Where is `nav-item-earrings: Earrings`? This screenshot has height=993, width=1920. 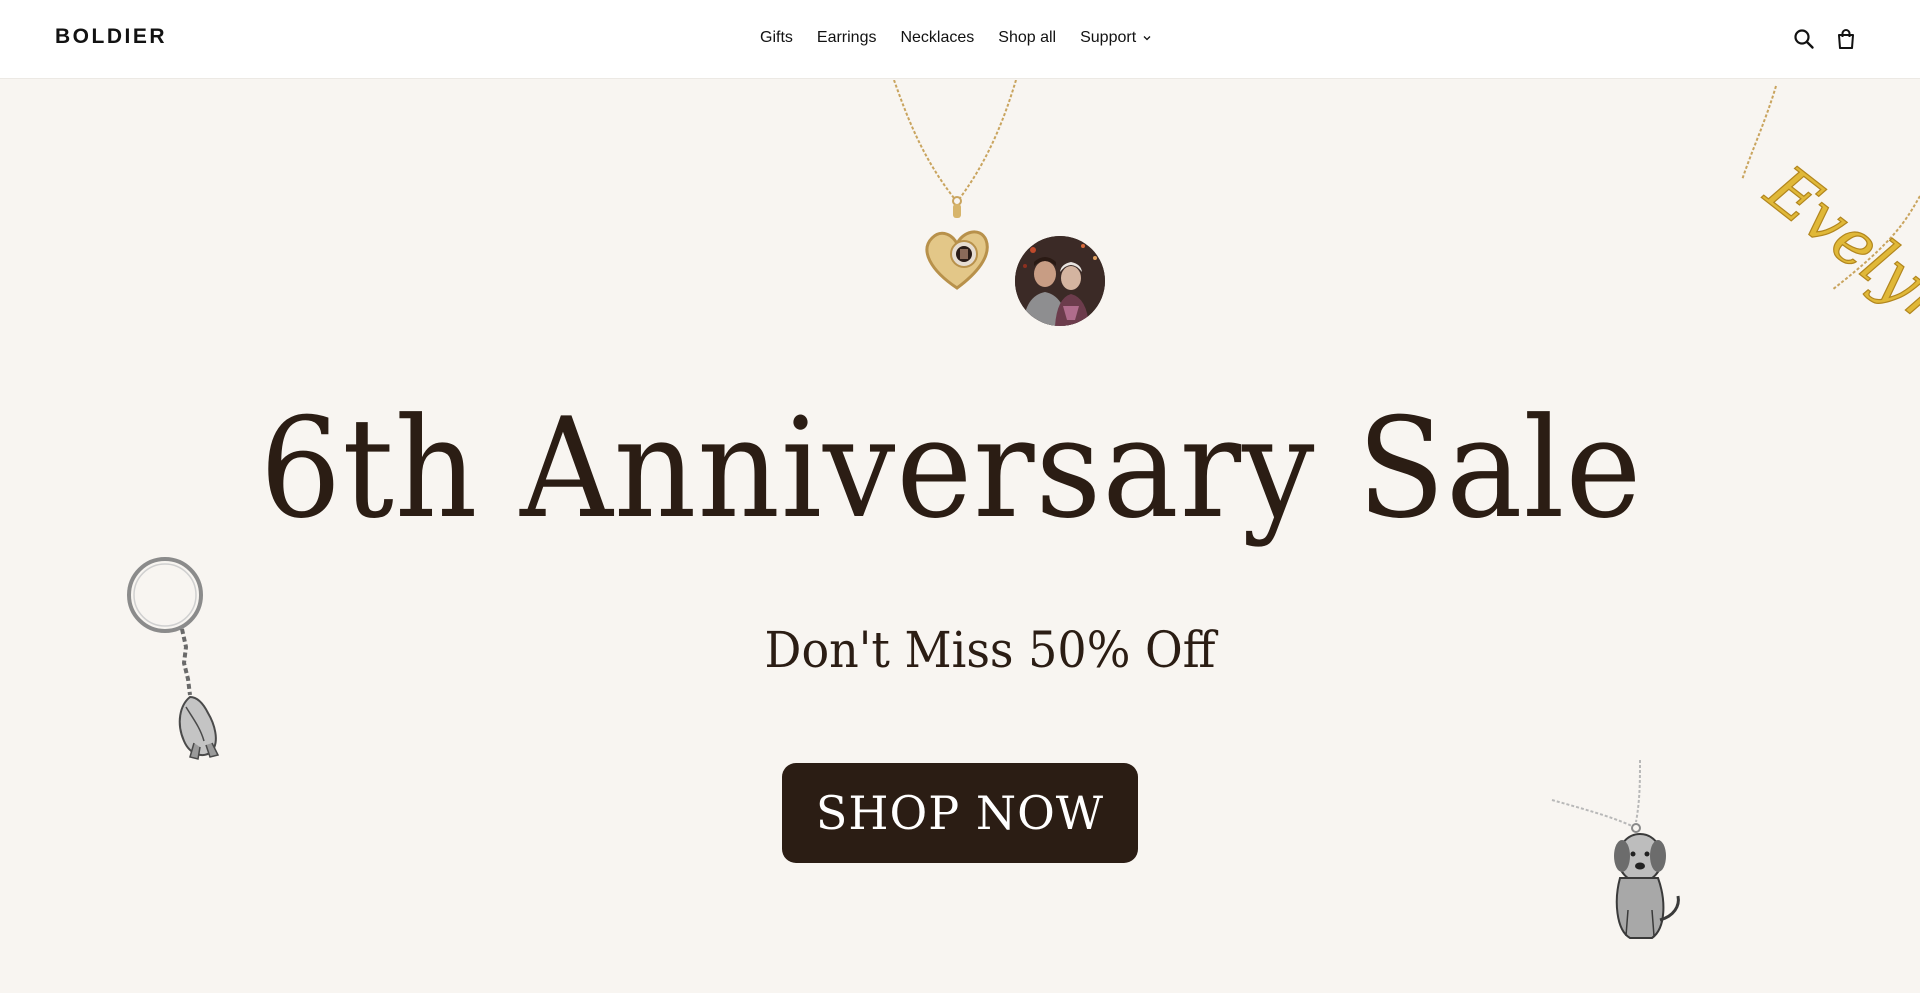
nav-item-earrings: Earrings is located at coordinates (847, 38).